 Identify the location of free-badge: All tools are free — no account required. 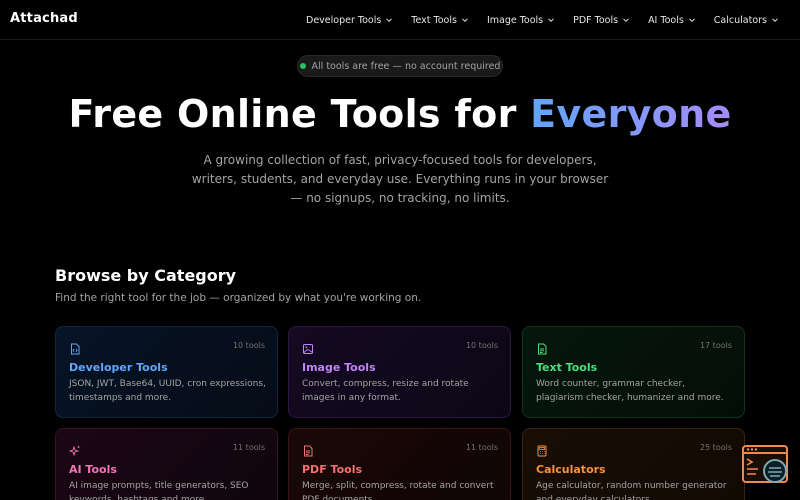
(400, 66).